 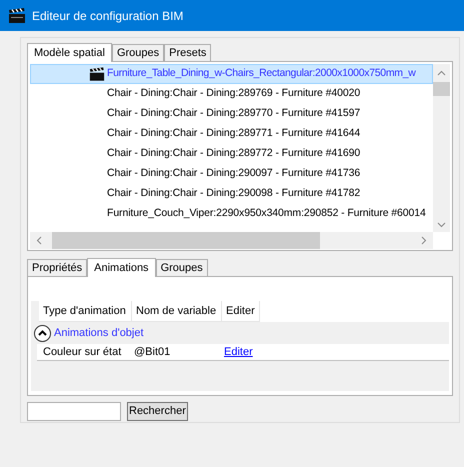 I want to click on tree-item: Chair - Dining:Chair - Dining:289772 - Furniture #41690, so click(x=231, y=154).